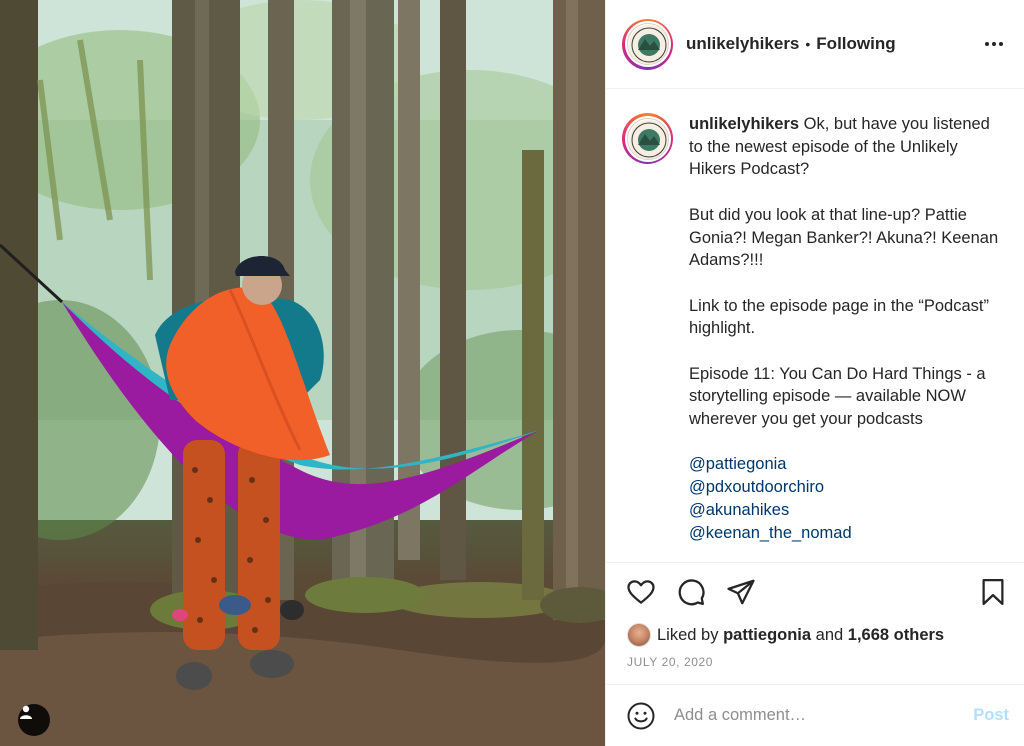 The height and width of the screenshot is (746, 1024). What do you see at coordinates (639, 635) in the screenshot?
I see `liker-avatar` at bounding box center [639, 635].